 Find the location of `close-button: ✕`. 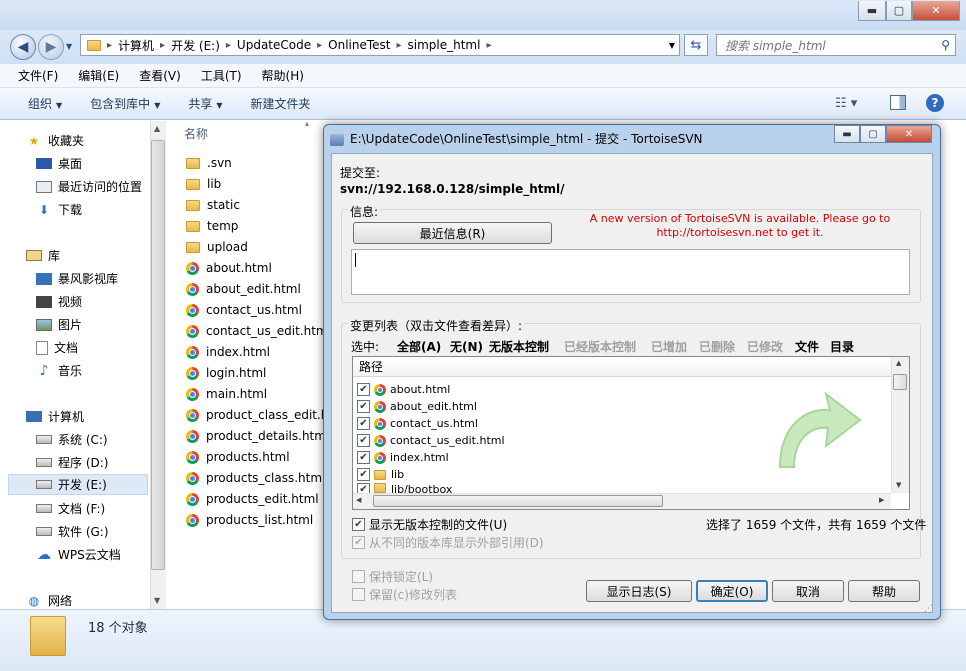

close-button: ✕ is located at coordinates (936, 11).